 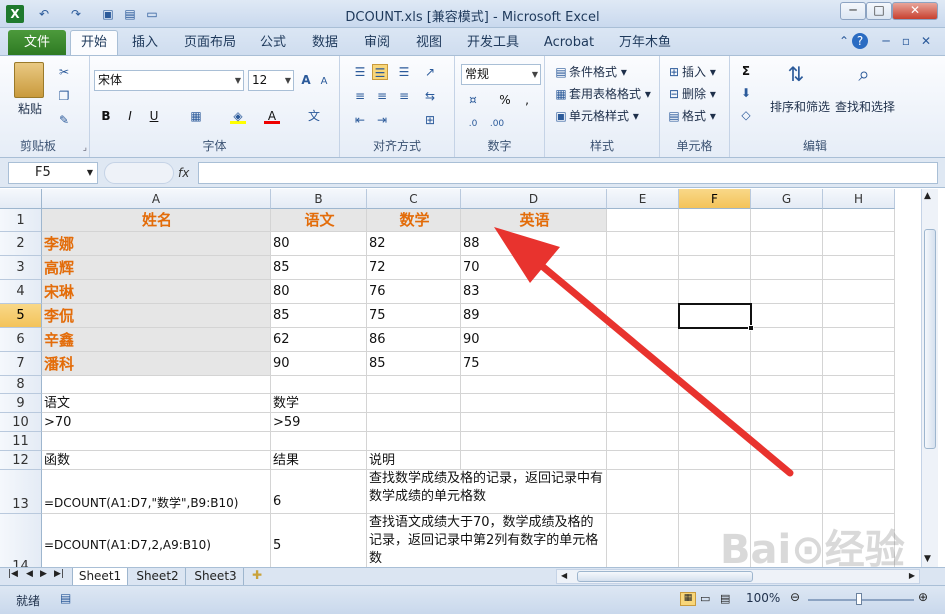 What do you see at coordinates (927, 559) in the screenshot?
I see `scroll-down-icon: ▼` at bounding box center [927, 559].